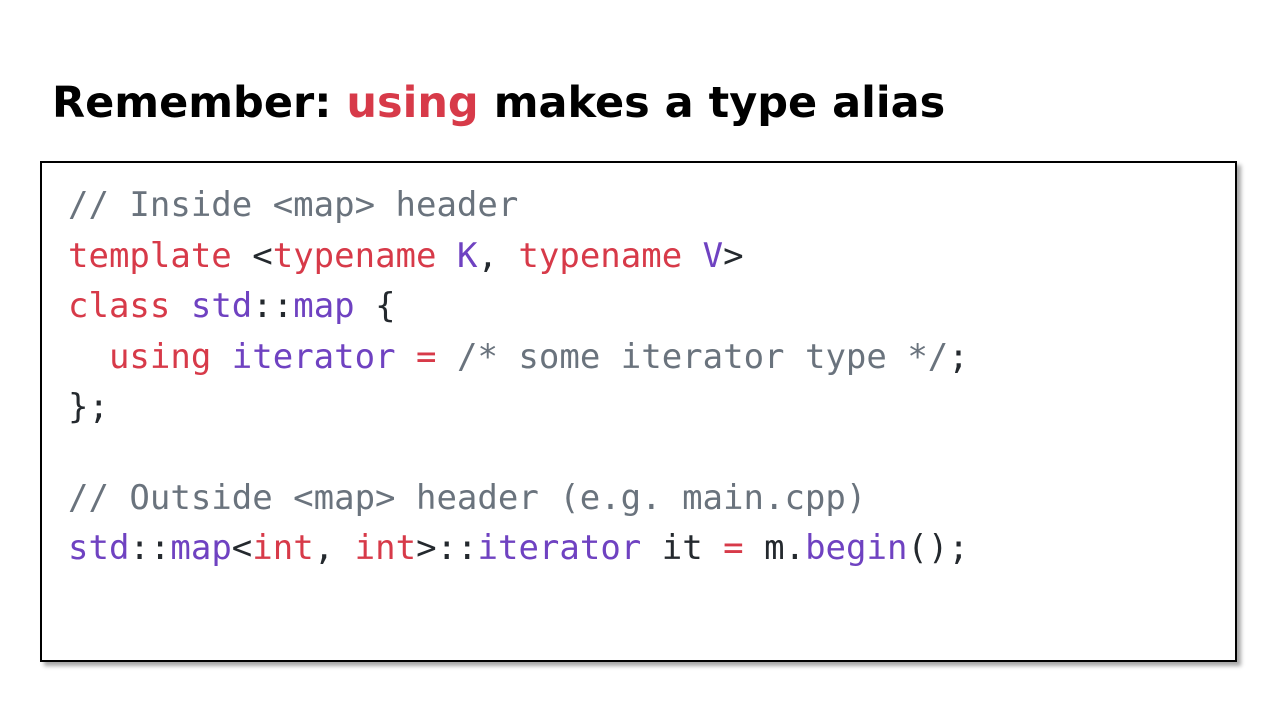 Image resolution: width=1280 pixels, height=720 pixels. I want to click on code-line: // Inside <map> header, so click(518, 205).